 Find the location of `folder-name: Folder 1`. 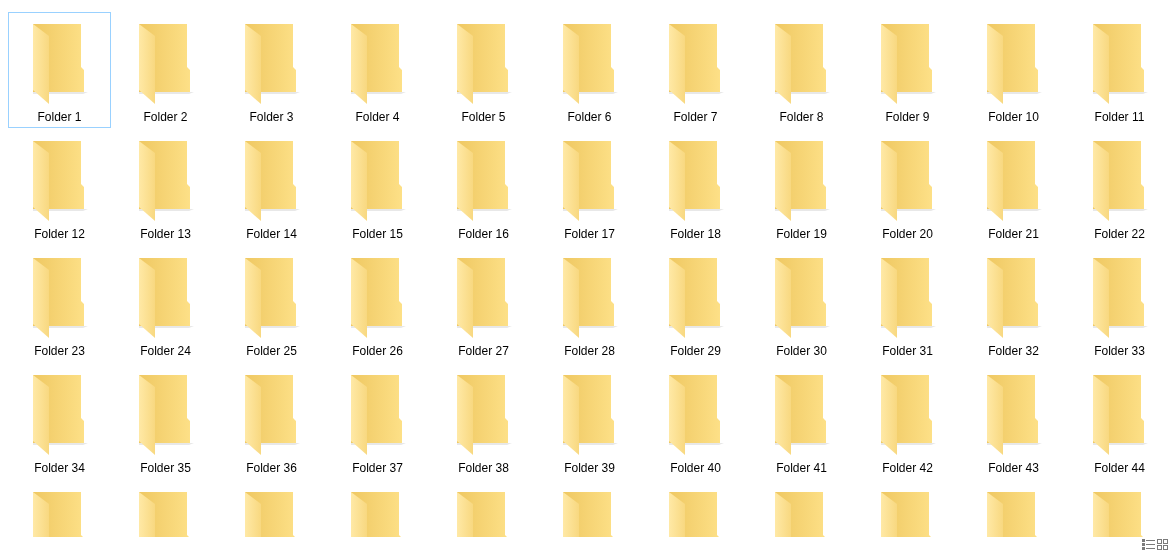

folder-name: Folder 1 is located at coordinates (59, 117).